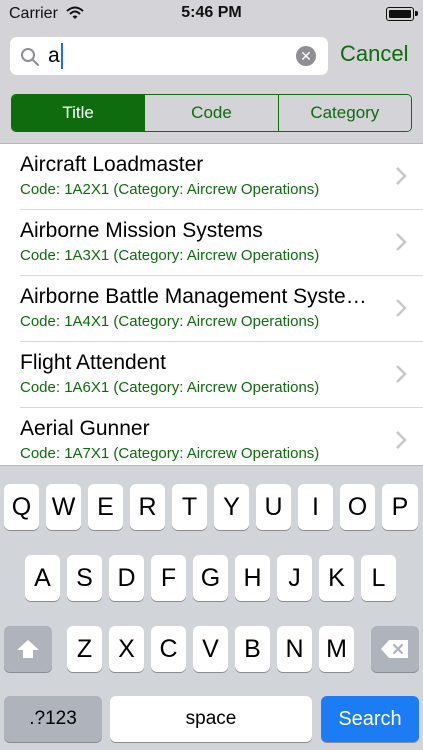  I want to click on battery-icon, so click(402, 14).